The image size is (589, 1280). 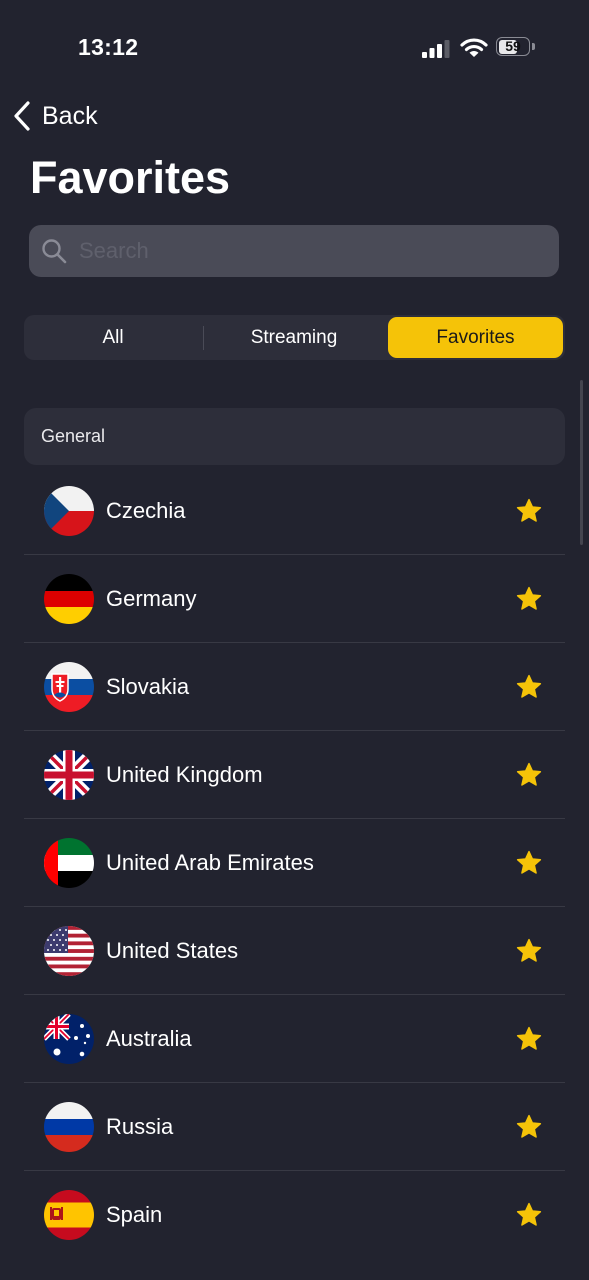 What do you see at coordinates (172, 950) in the screenshot?
I see `country-name: United States` at bounding box center [172, 950].